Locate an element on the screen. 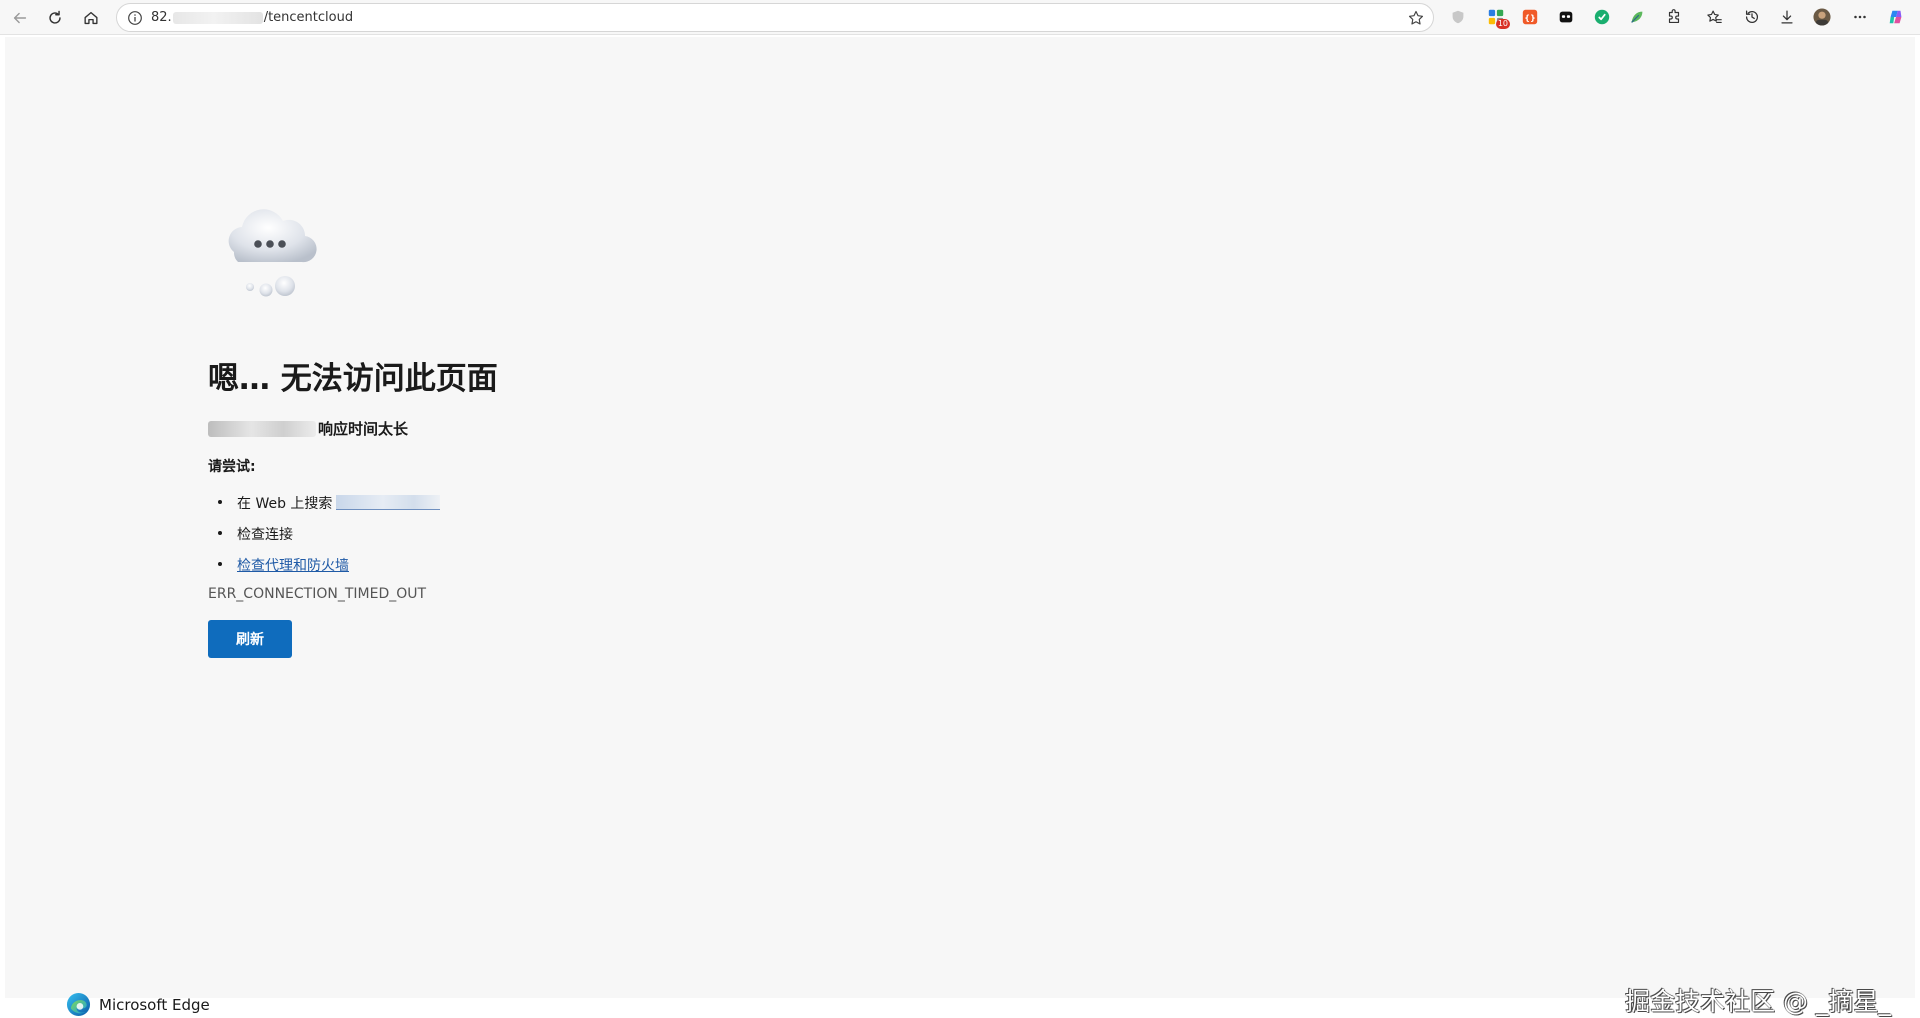 This screenshot has width=1920, height=1018. suggestion-check-proxy: 检查代理和防火墙 is located at coordinates (324, 564).